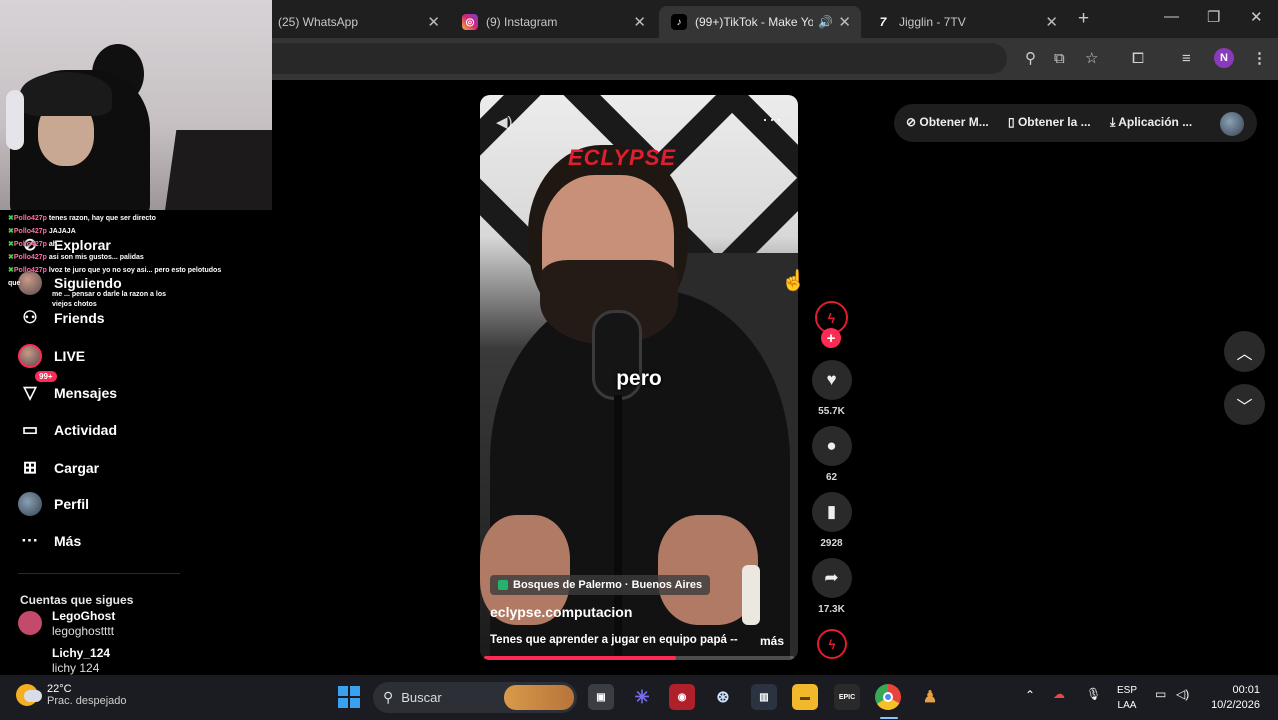  What do you see at coordinates (74, 304) in the screenshot?
I see `chat-line: viejos chotos` at bounding box center [74, 304].